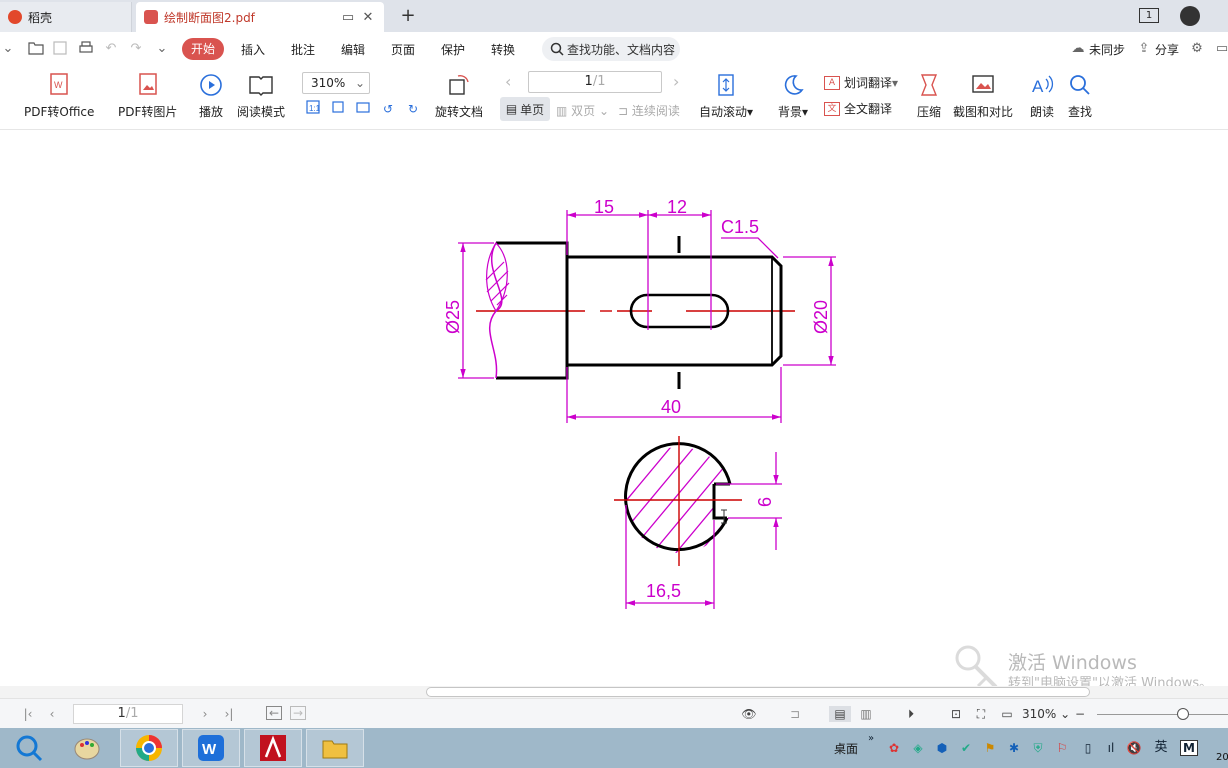 The image size is (1228, 768). I want to click on window-count-badge: 1, so click(1149, 15).